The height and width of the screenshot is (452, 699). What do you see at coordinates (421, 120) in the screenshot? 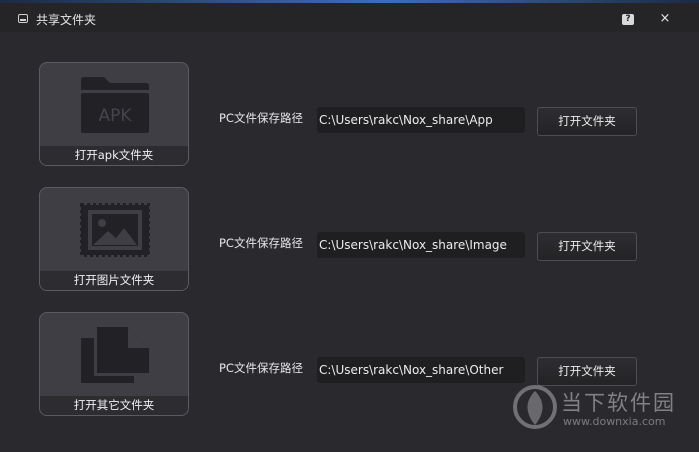
I see `path-input-apk` at bounding box center [421, 120].